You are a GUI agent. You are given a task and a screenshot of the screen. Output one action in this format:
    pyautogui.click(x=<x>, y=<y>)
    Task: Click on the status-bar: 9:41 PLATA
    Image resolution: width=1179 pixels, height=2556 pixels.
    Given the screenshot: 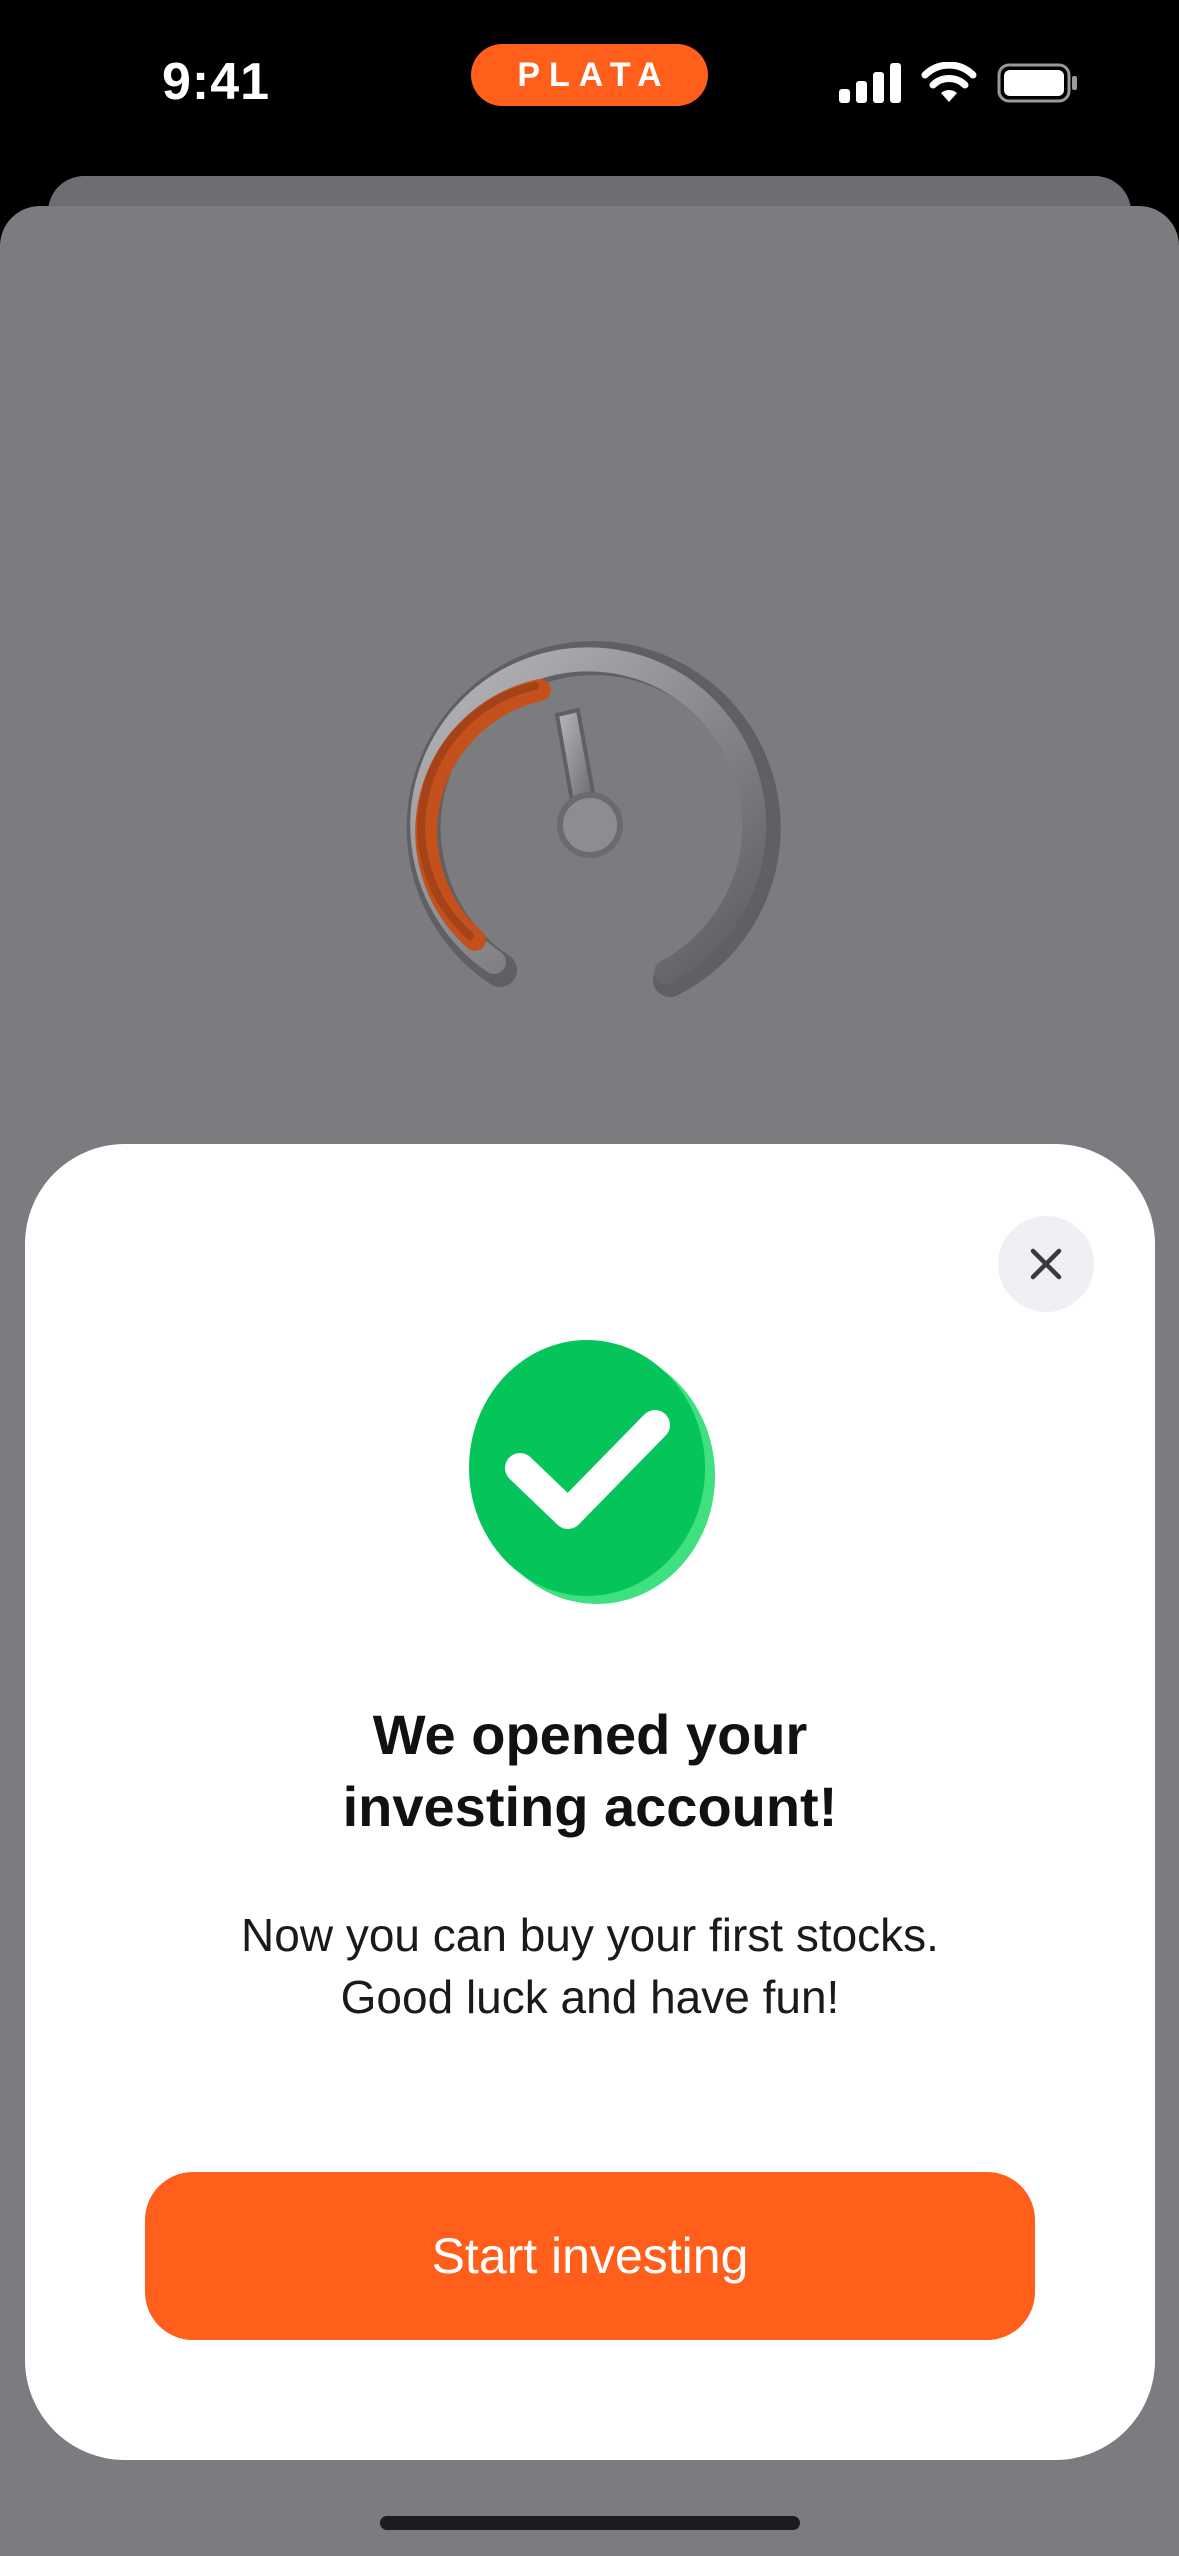 What is the action you would take?
    pyautogui.click(x=589, y=85)
    